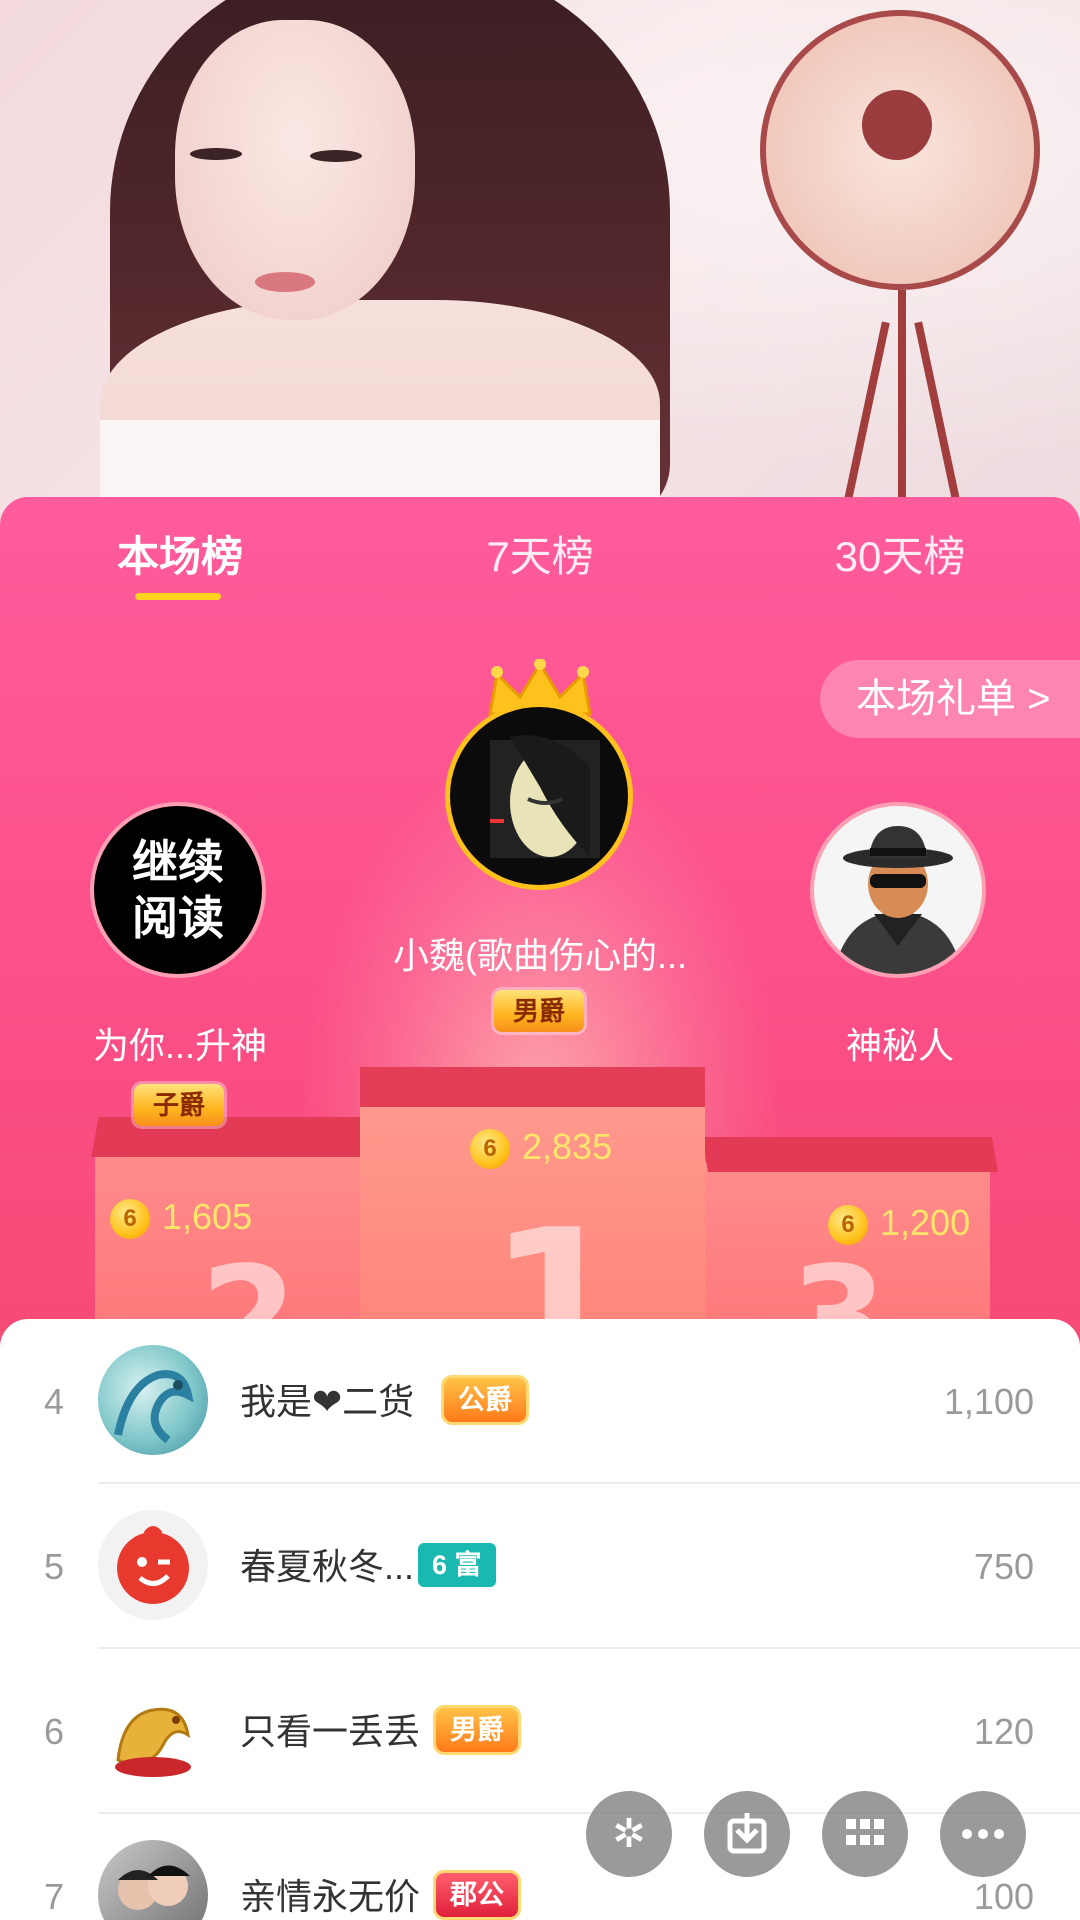 Image resolution: width=1080 pixels, height=1920 pixels. Describe the element at coordinates (207, 1216) in the screenshot. I see `second-place-coin-value: 1,605` at that location.